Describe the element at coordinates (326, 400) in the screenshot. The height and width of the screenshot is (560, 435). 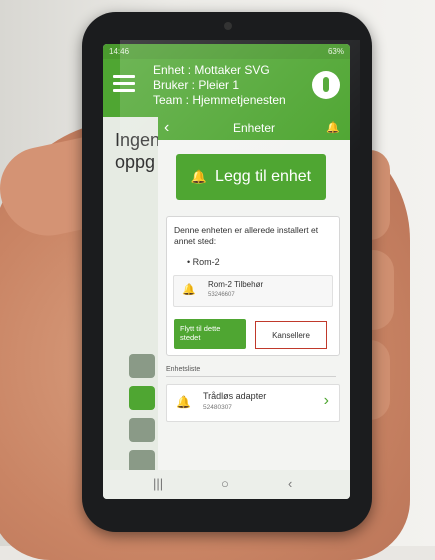
I see `chevron-right-icon: ›` at that location.